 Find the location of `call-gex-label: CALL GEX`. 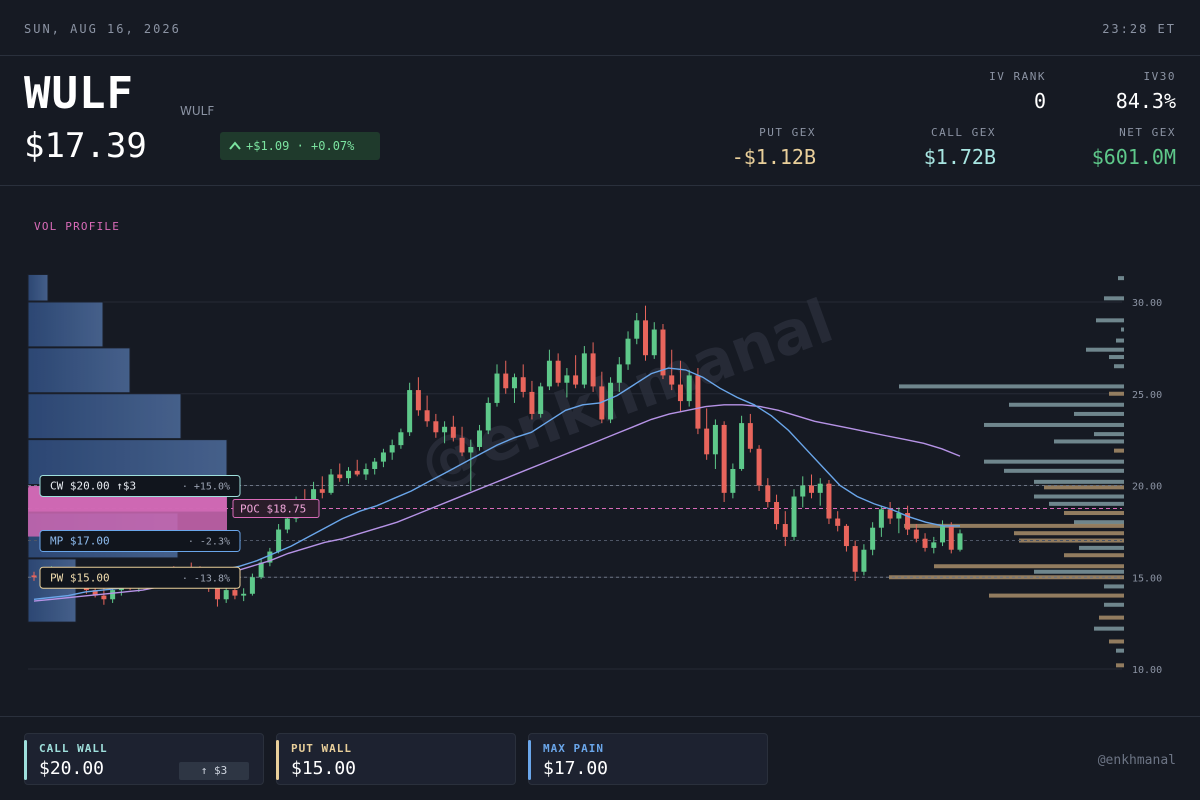

call-gex-label: CALL GEX is located at coordinates (963, 132).